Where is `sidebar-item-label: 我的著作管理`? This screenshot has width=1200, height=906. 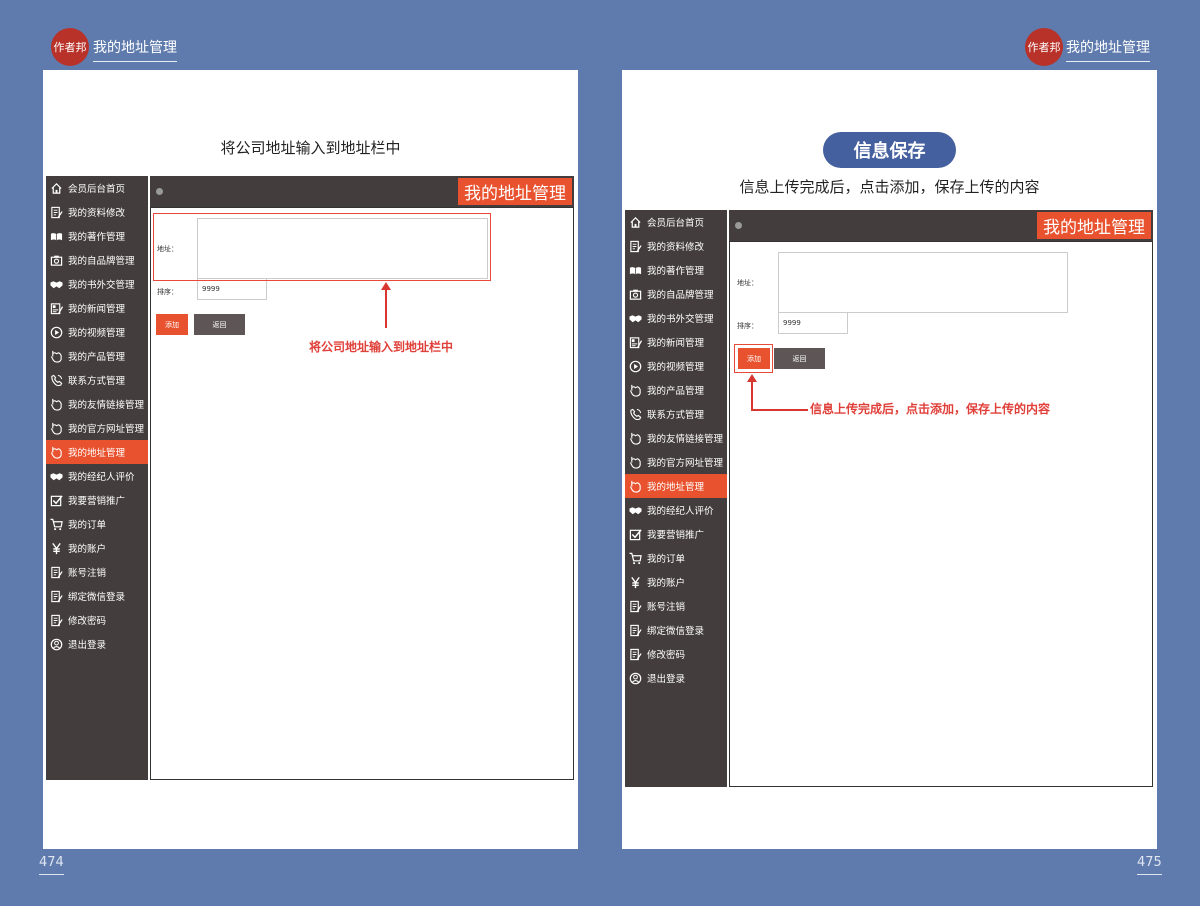
sidebar-item-label: 我的著作管理 is located at coordinates (676, 271).